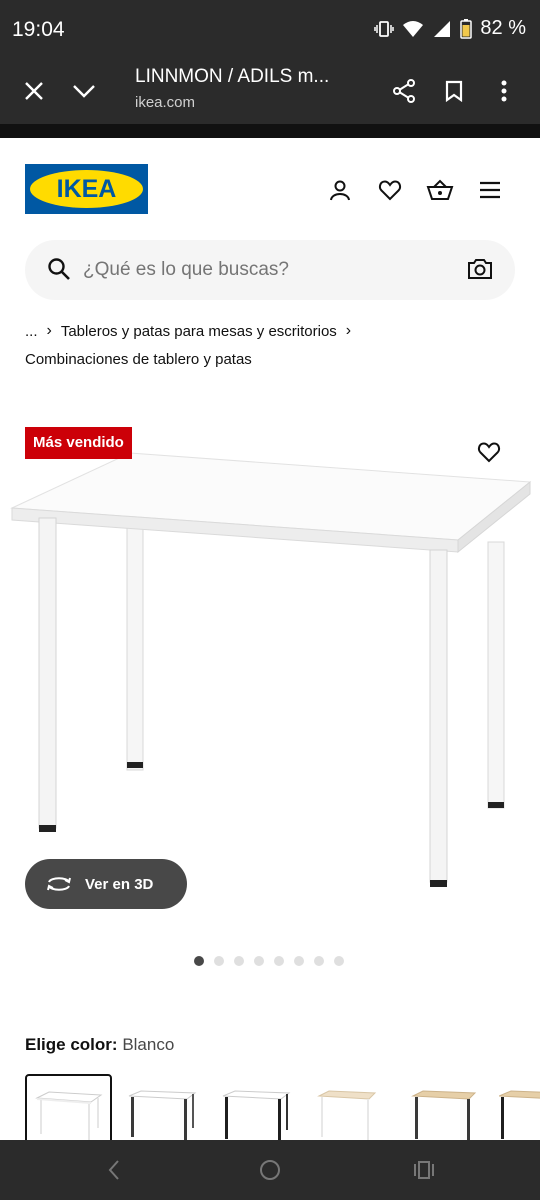 The width and height of the screenshot is (540, 1200). What do you see at coordinates (490, 190) in the screenshot?
I see `menu-icon` at bounding box center [490, 190].